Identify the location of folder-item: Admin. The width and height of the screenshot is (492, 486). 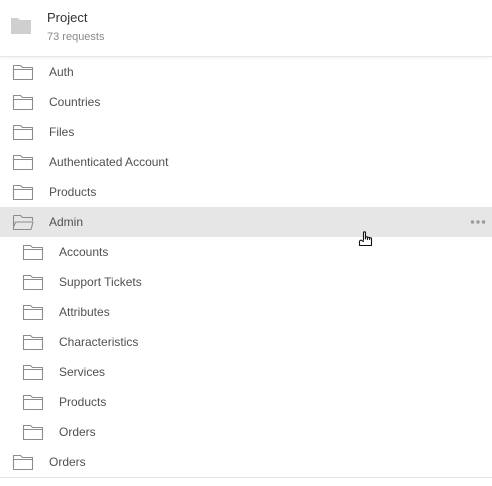
(246, 222).